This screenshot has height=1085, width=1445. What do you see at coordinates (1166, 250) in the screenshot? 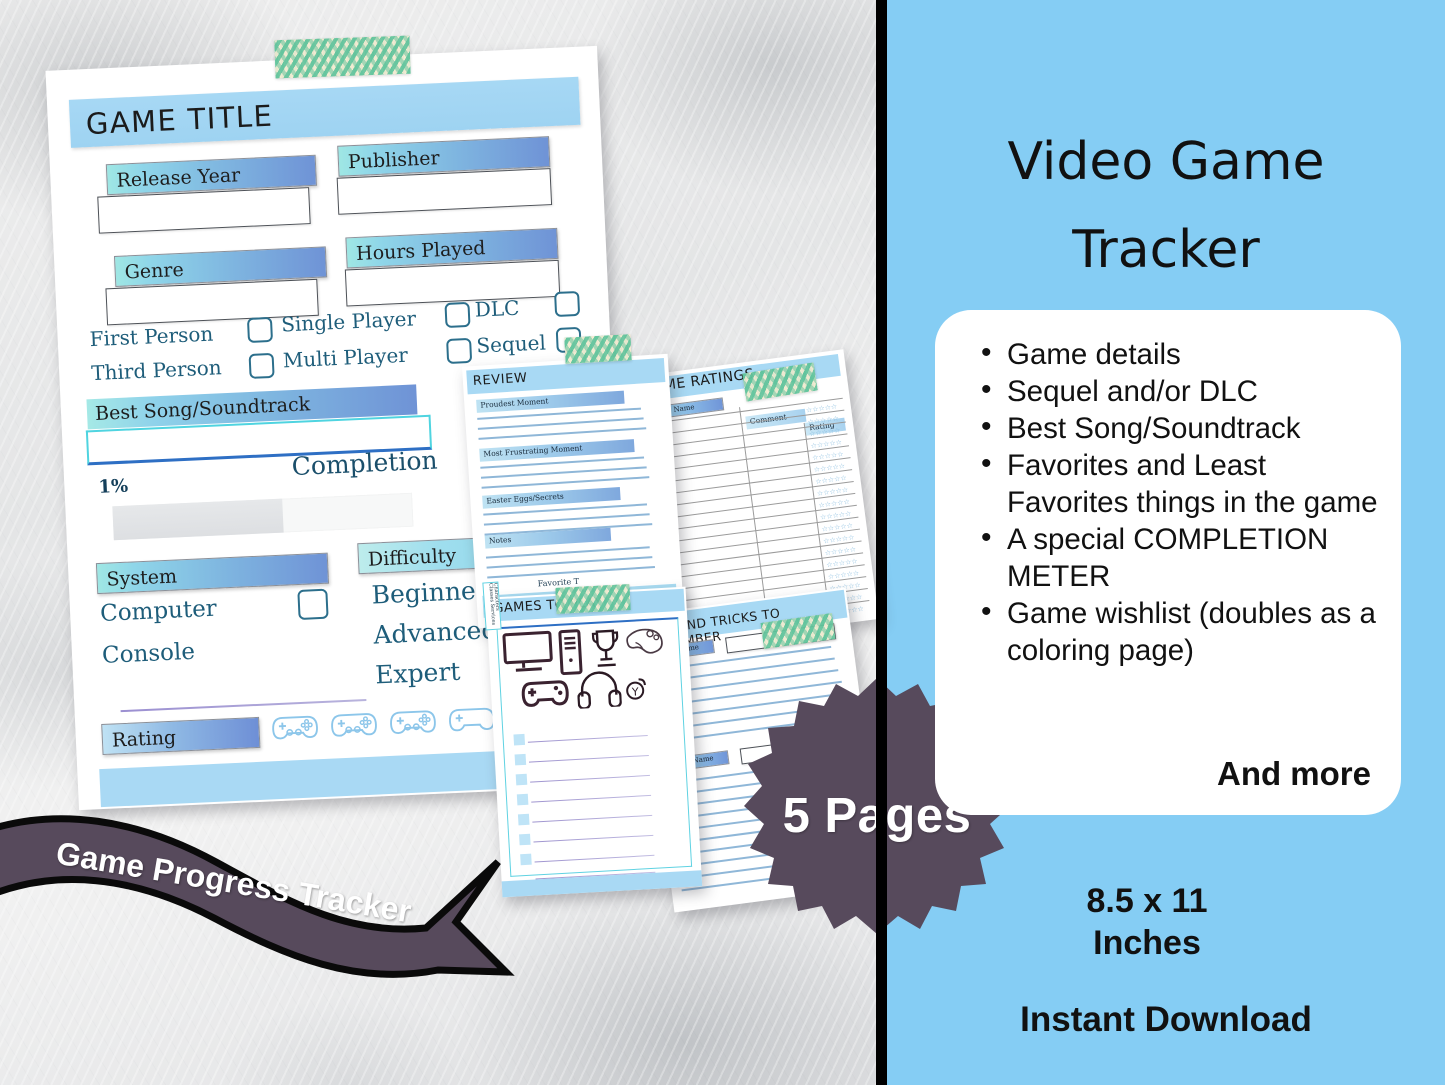
I see `product-title-line2: Tracker` at bounding box center [1166, 250].